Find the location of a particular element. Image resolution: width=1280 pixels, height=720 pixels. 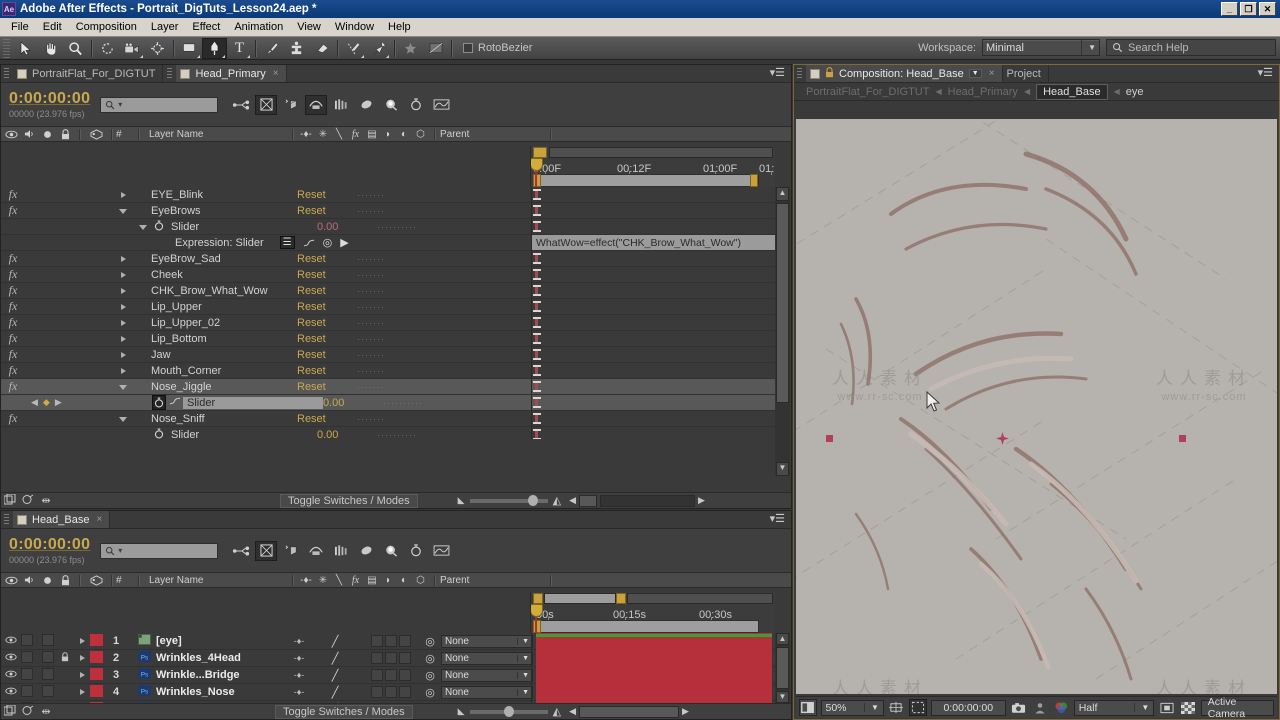

zoom-right-handle is located at coordinates (754, 180).